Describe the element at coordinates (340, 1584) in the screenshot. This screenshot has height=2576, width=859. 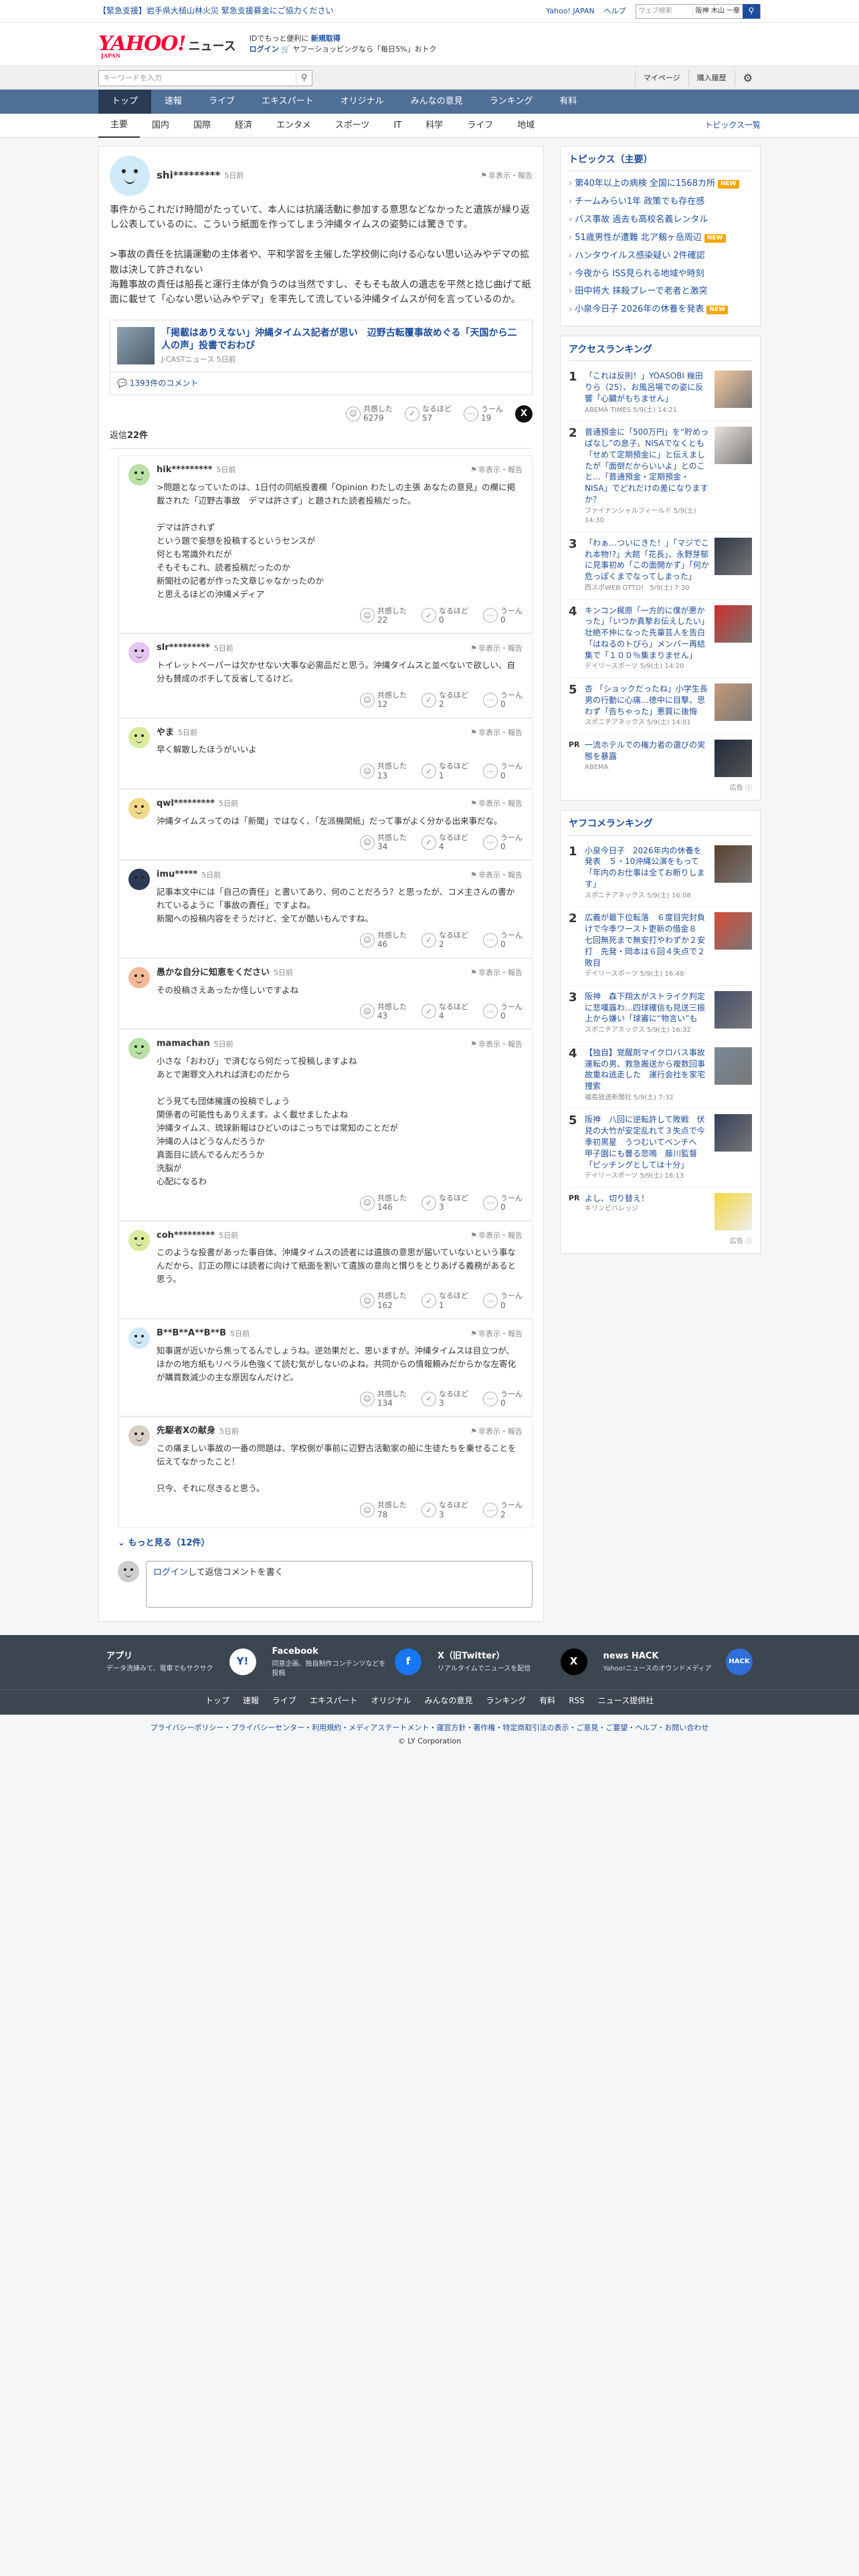
I see `reply-input: ログインして返信コメントを書く` at that location.